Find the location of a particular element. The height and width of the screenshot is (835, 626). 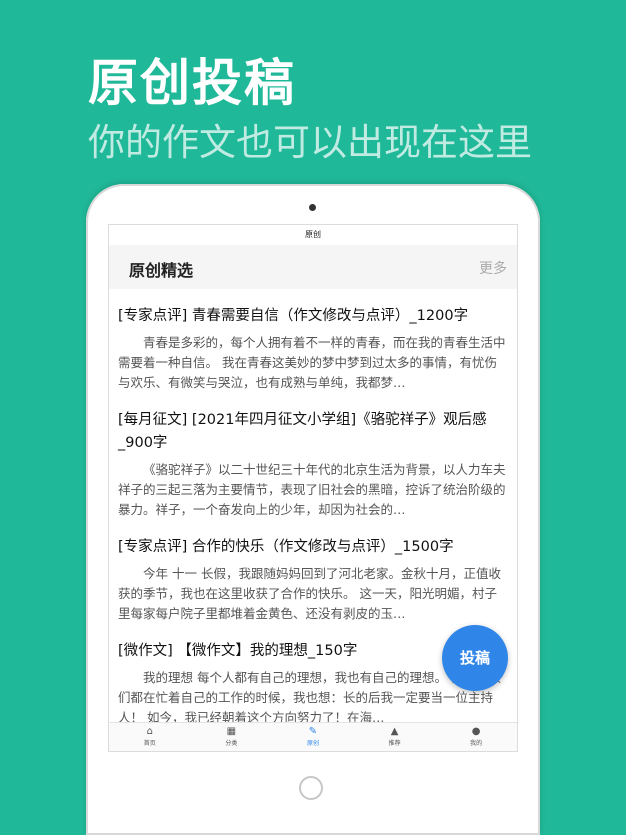

home-icon: ⌂ is located at coordinates (149, 731).